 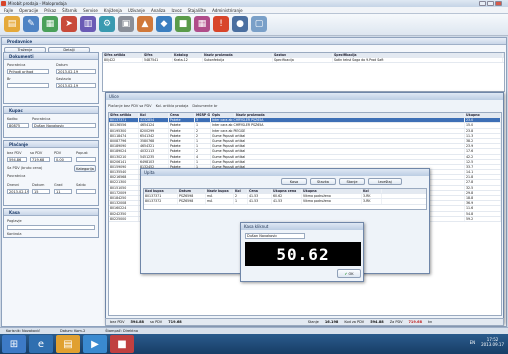 What do you see at coordinates (332, 191) in the screenshot?
I see `col-header: Ukupna` at bounding box center [332, 191].